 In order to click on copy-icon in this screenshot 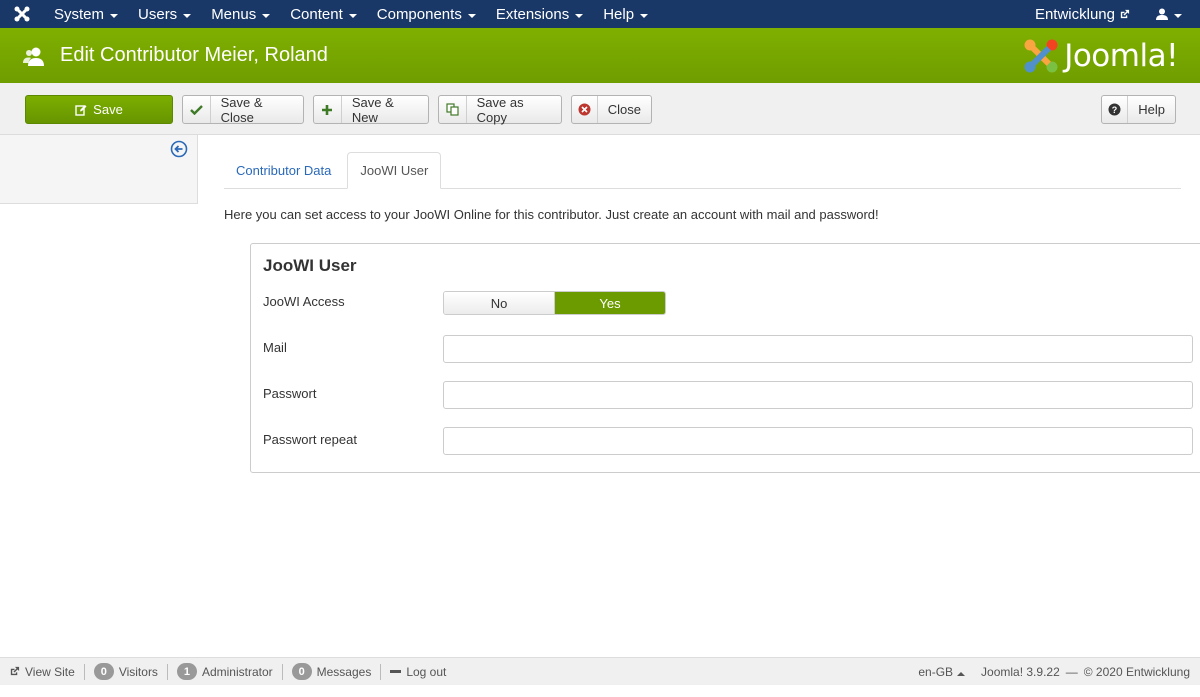, I will do `click(453, 109)`.